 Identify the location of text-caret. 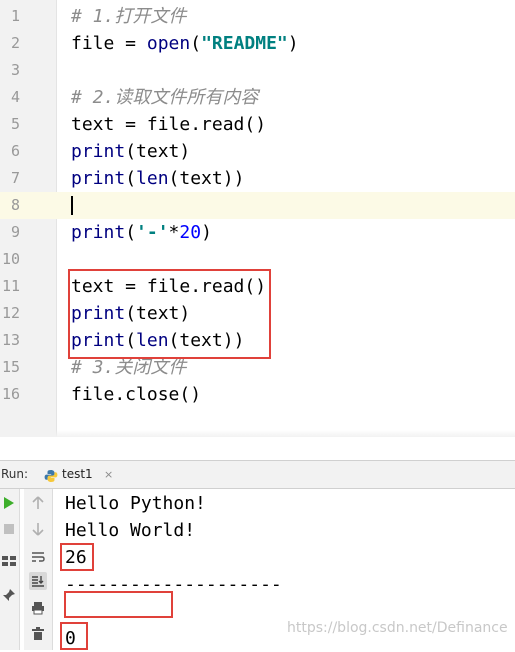
(72, 205).